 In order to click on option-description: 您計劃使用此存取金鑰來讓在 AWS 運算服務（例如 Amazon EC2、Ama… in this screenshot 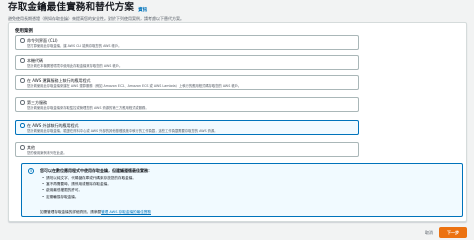, I will do `click(134, 85)`.